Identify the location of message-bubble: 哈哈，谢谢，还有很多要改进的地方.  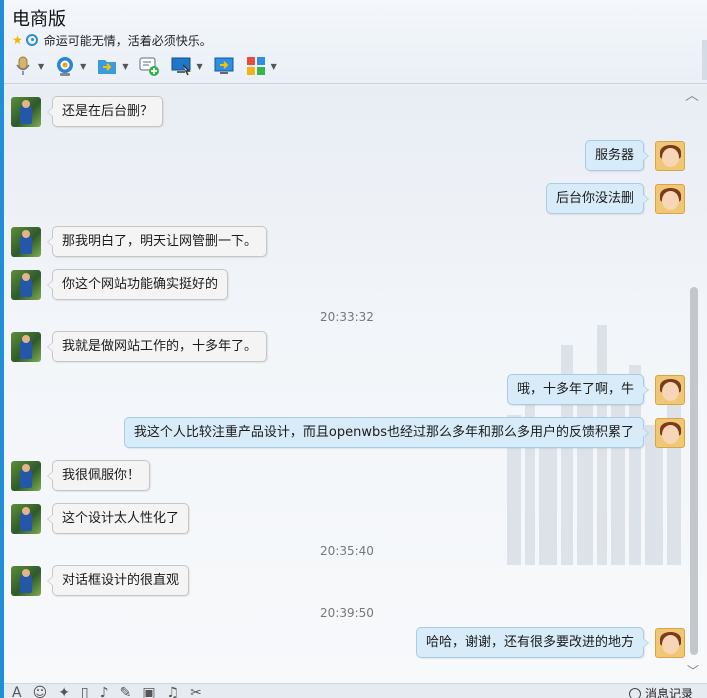
(532, 642).